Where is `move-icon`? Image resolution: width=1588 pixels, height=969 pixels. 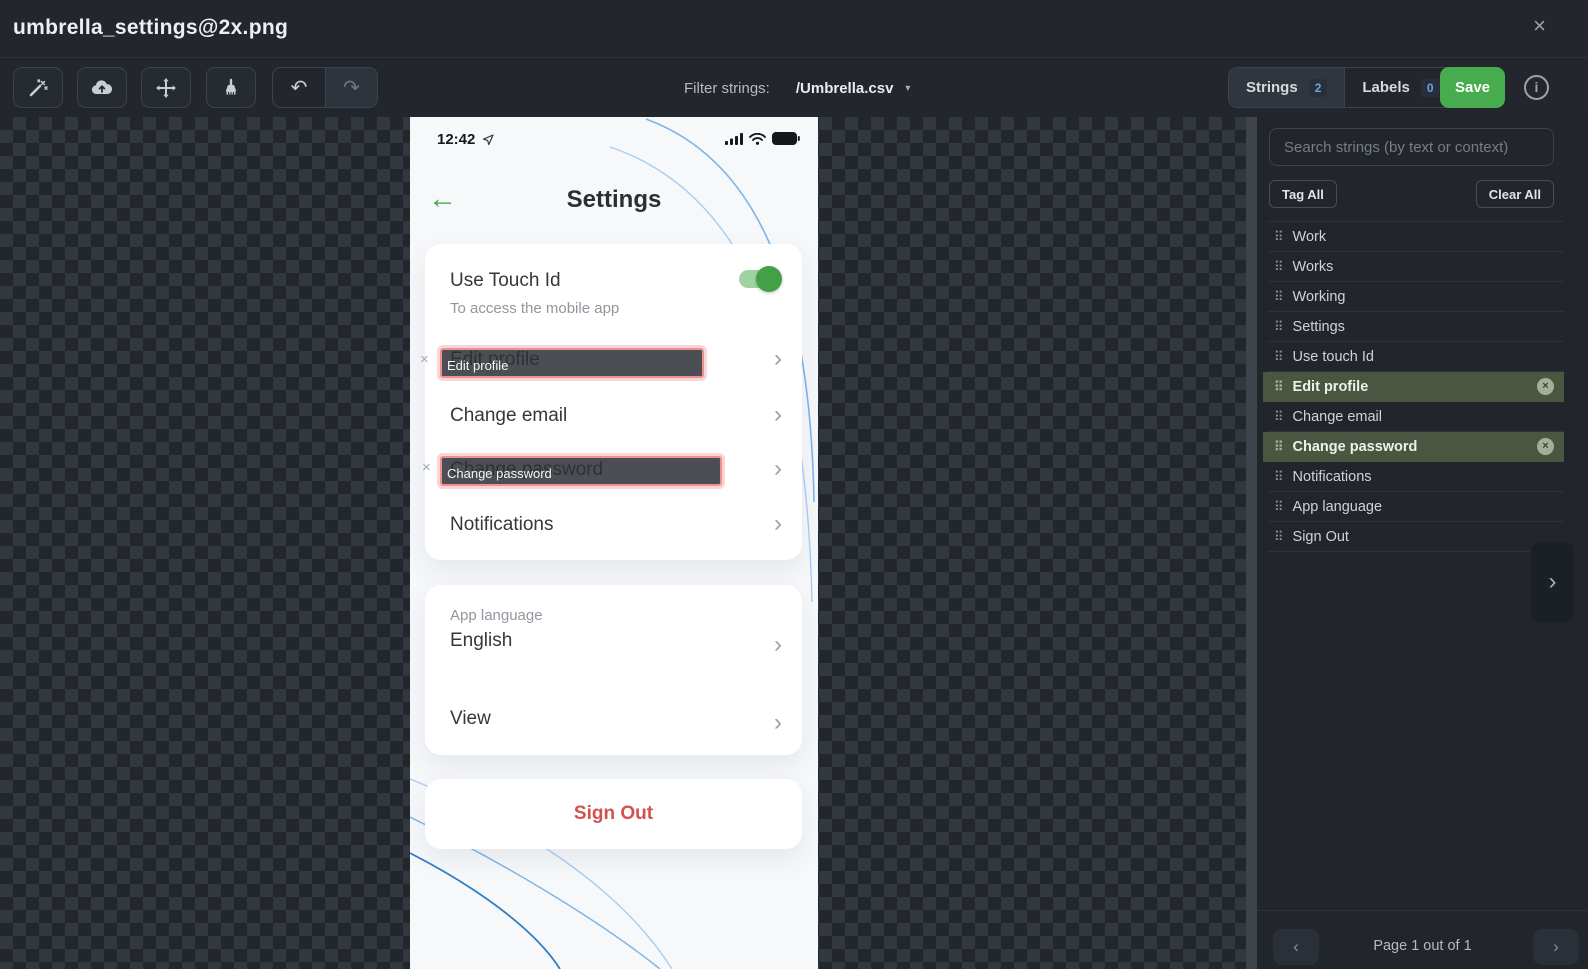 move-icon is located at coordinates (166, 88).